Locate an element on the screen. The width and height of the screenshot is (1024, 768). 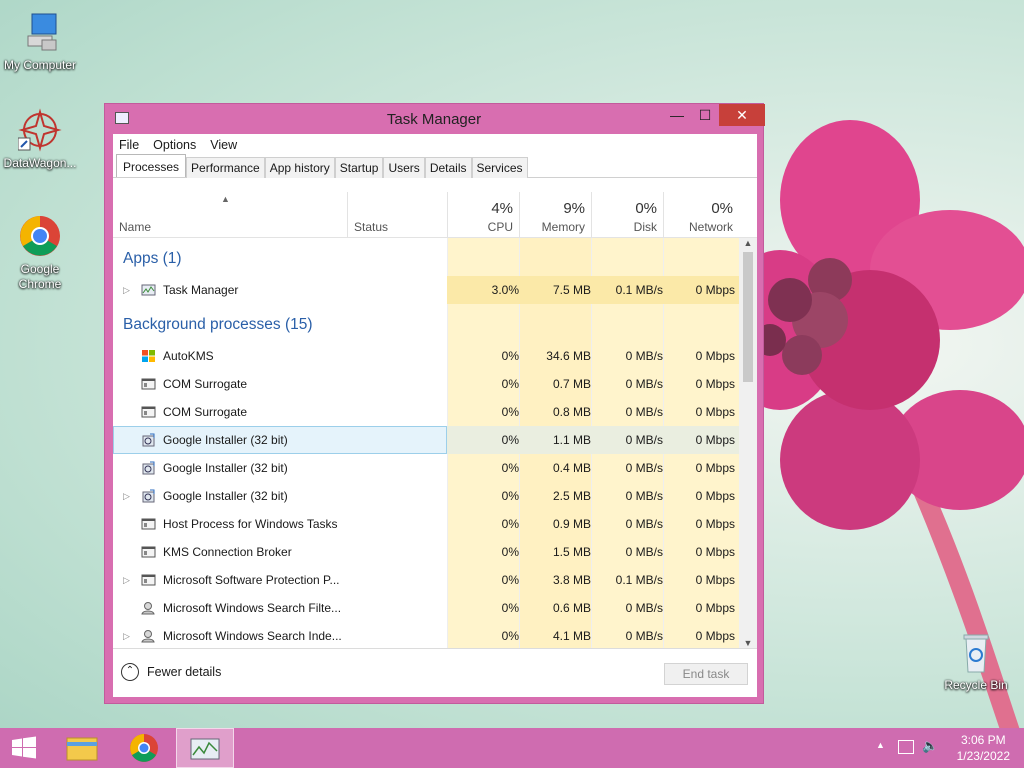
end-task-button: End task is located at coordinates (706, 674).